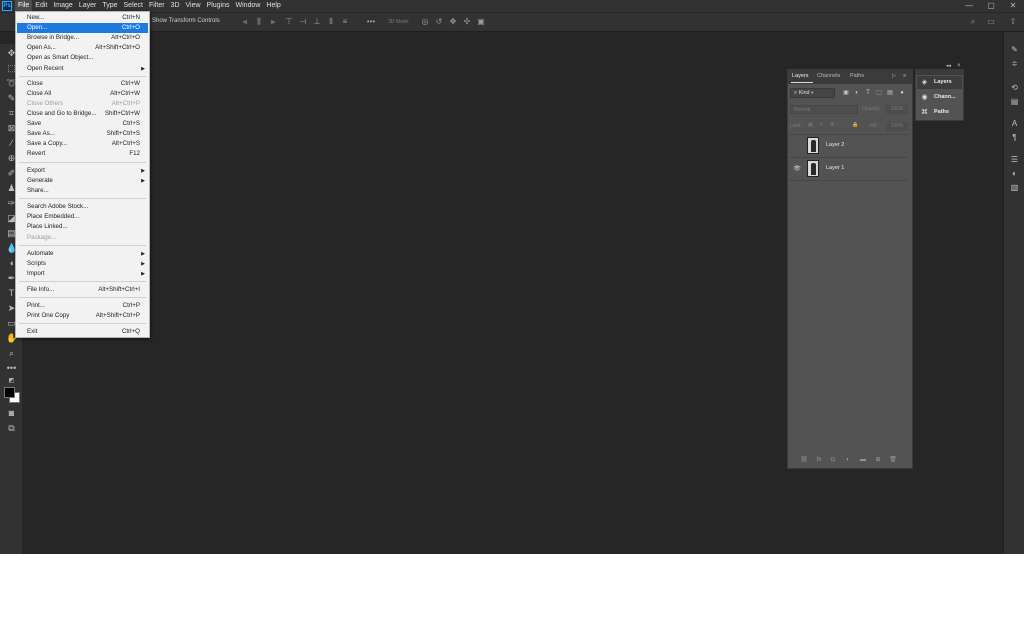  I want to click on color-icon: ◐, so click(1014, 173).